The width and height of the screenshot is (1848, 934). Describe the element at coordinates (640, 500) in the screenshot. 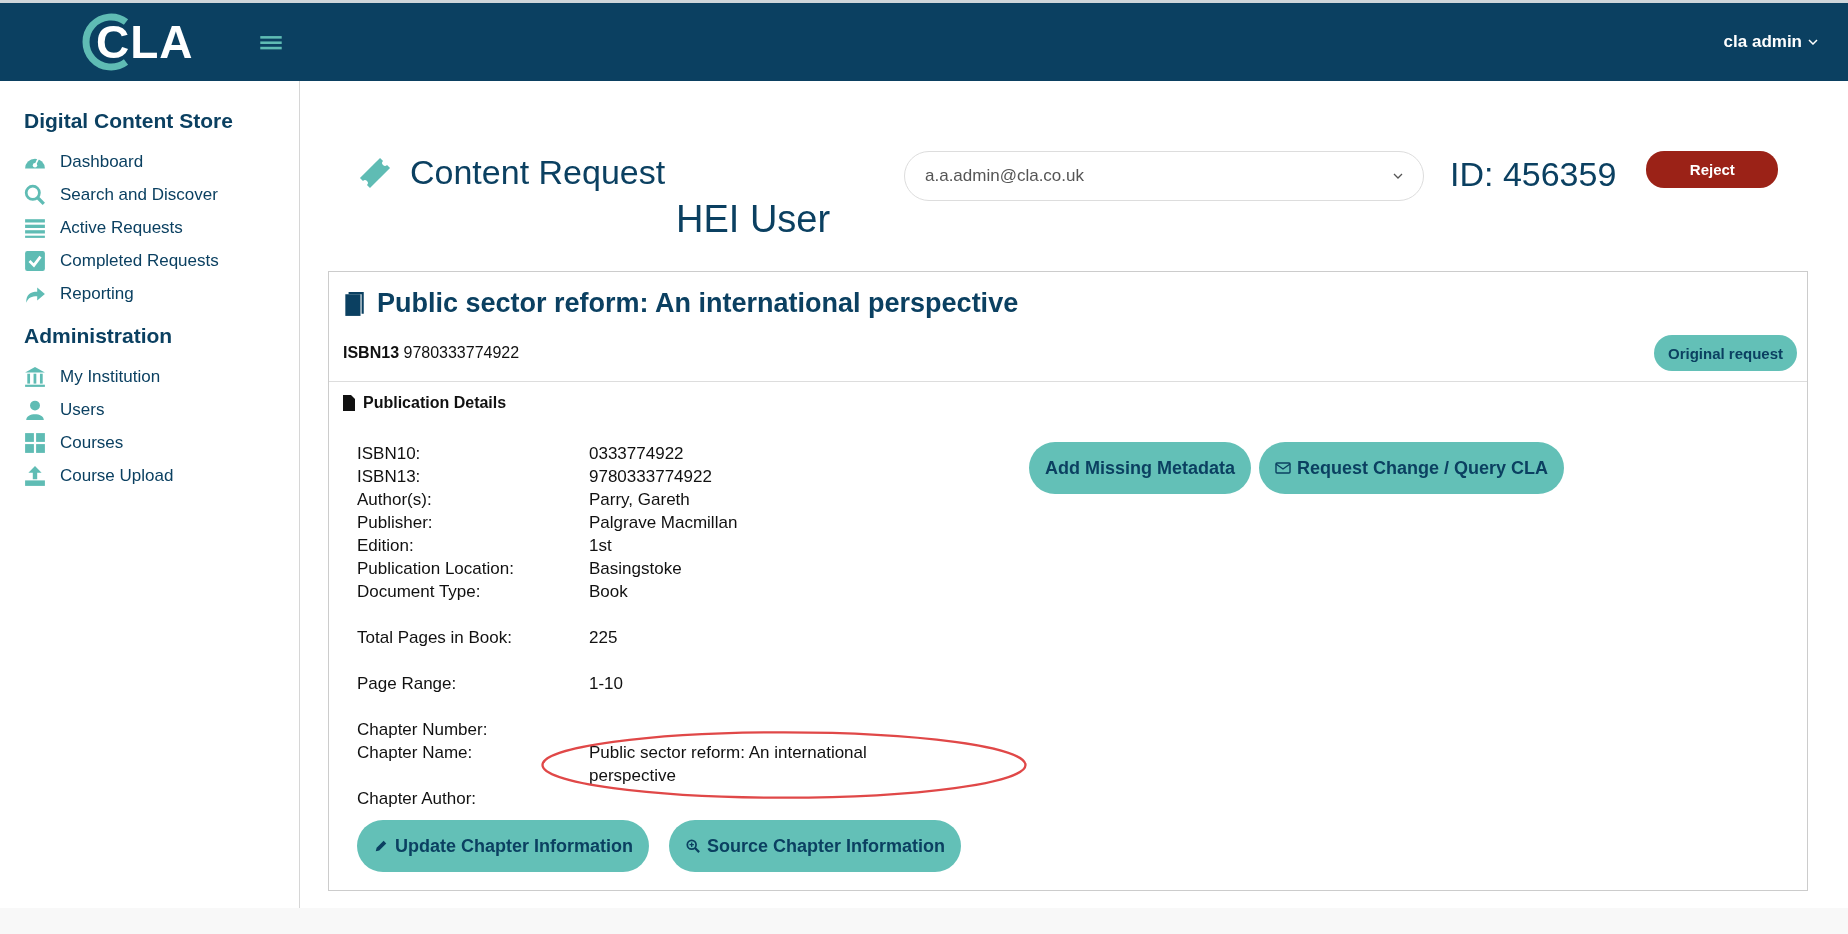

I see `detail-value: Parry, Gareth` at that location.